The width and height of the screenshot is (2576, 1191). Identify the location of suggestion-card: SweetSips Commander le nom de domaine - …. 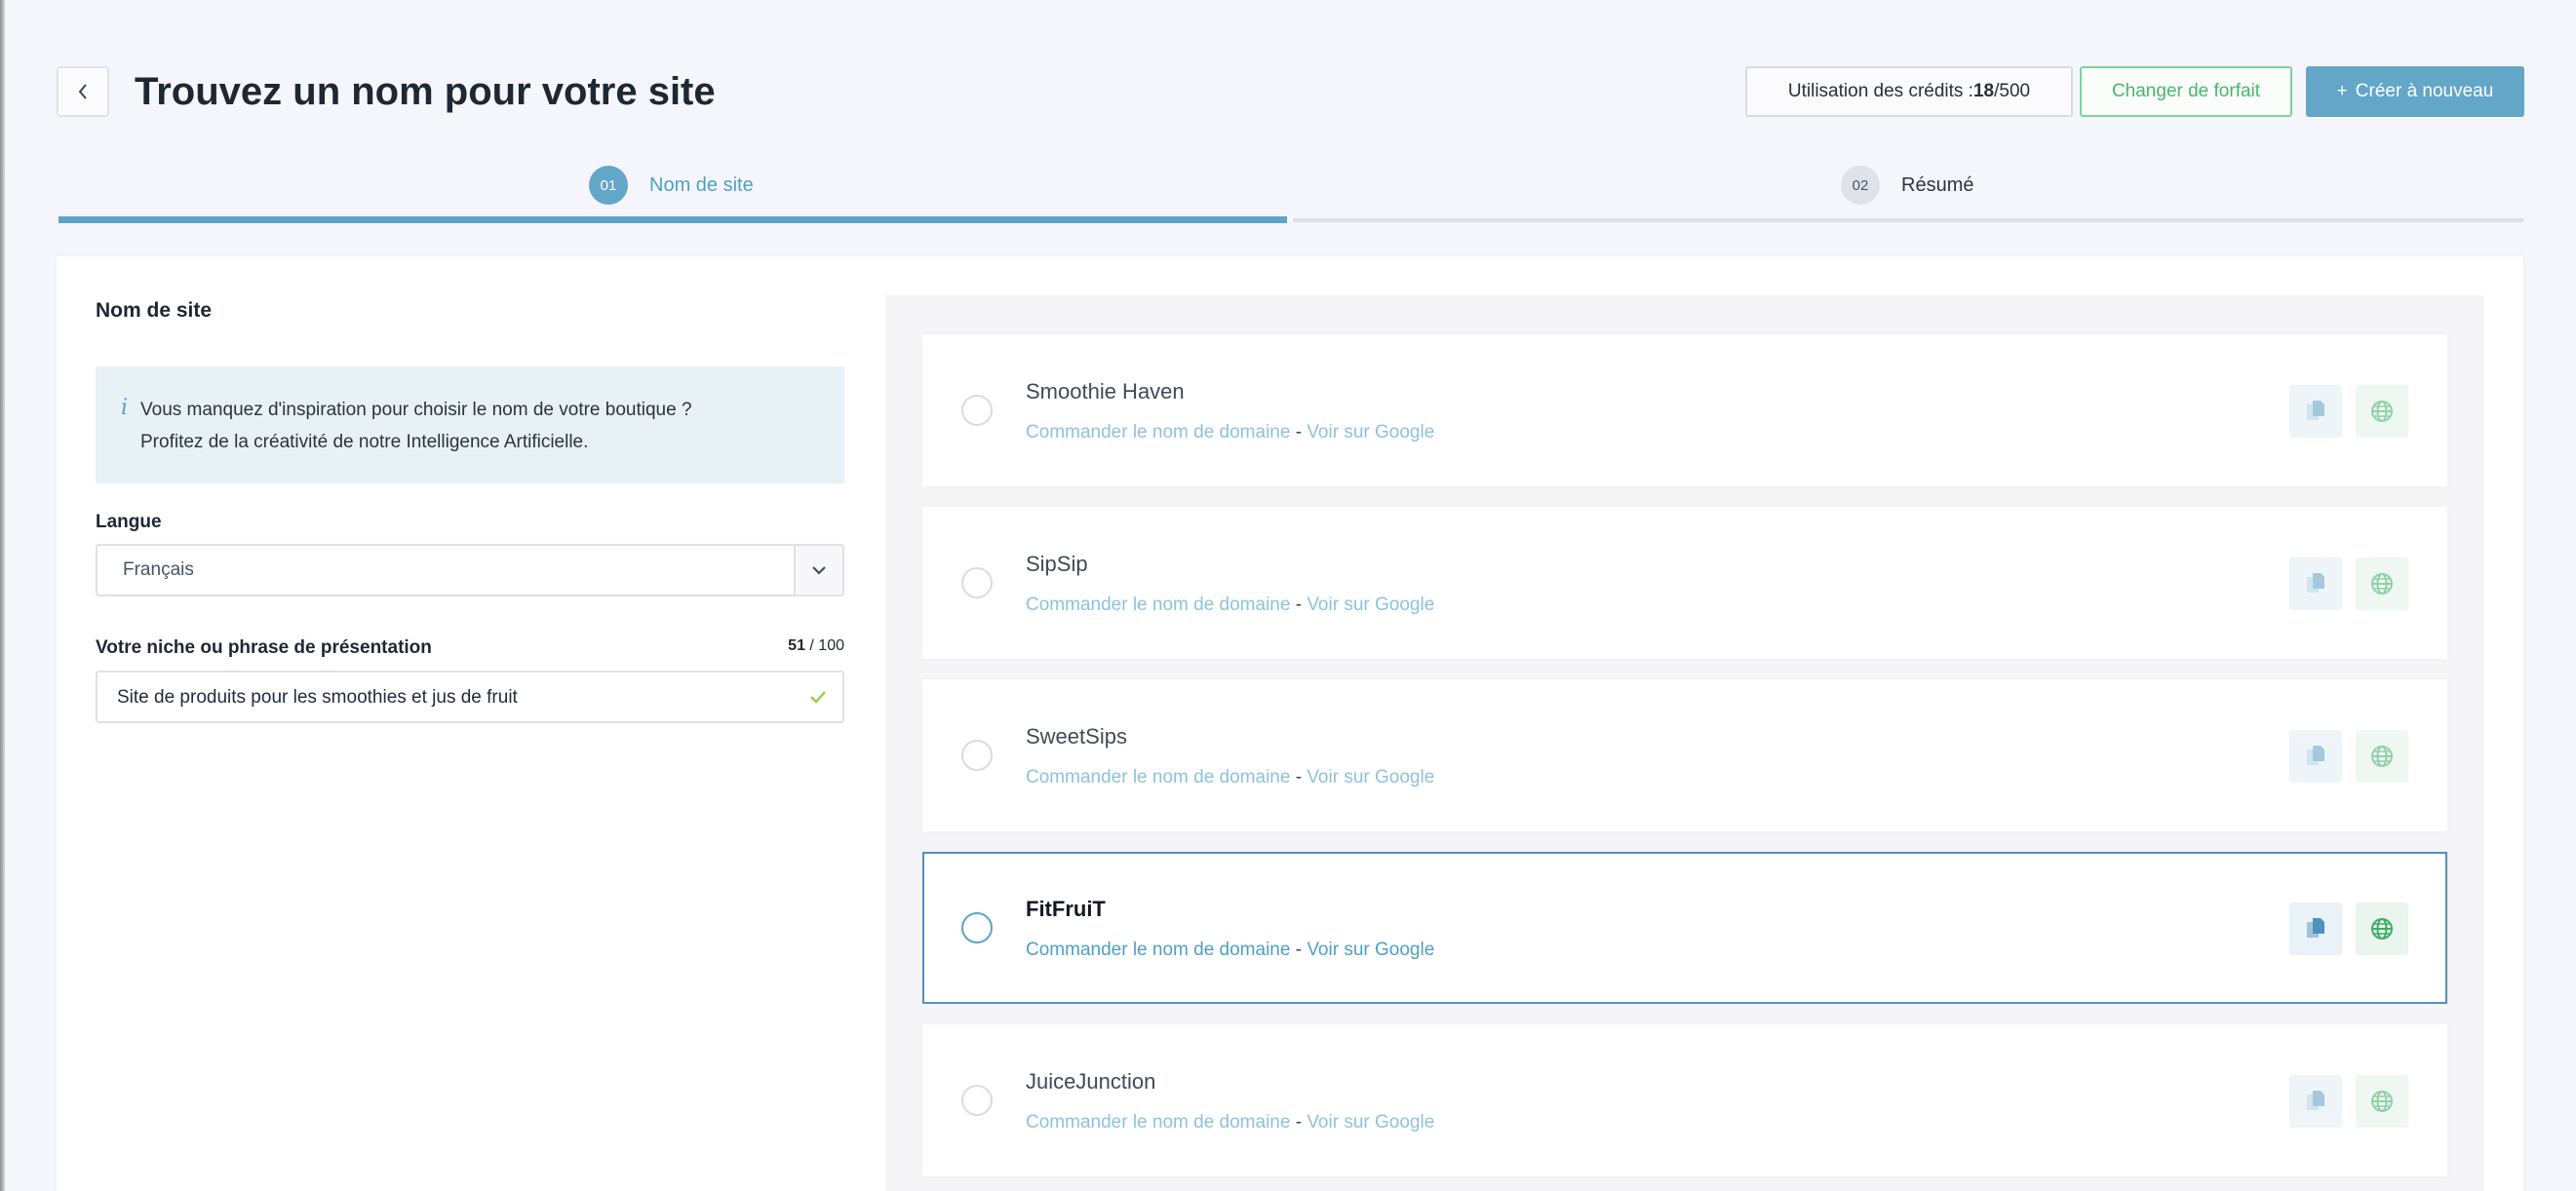
(1684, 755).